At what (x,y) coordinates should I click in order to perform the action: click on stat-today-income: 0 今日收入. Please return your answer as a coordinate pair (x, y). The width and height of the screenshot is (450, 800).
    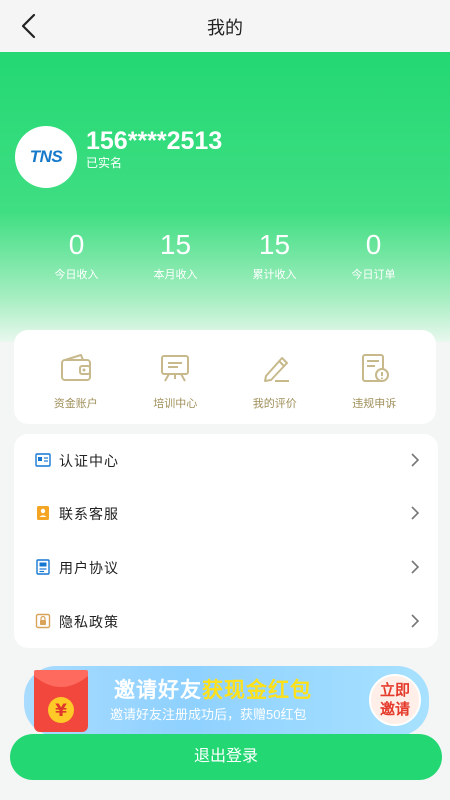
    Looking at the image, I should click on (76, 255).